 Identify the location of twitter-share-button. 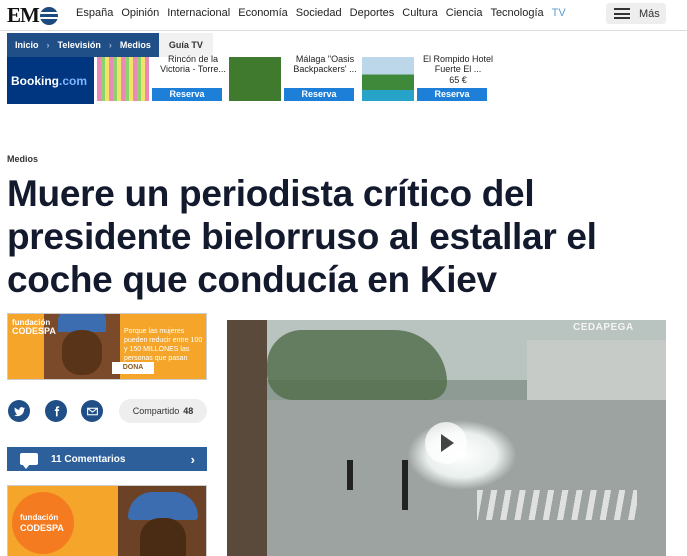
(19, 411).